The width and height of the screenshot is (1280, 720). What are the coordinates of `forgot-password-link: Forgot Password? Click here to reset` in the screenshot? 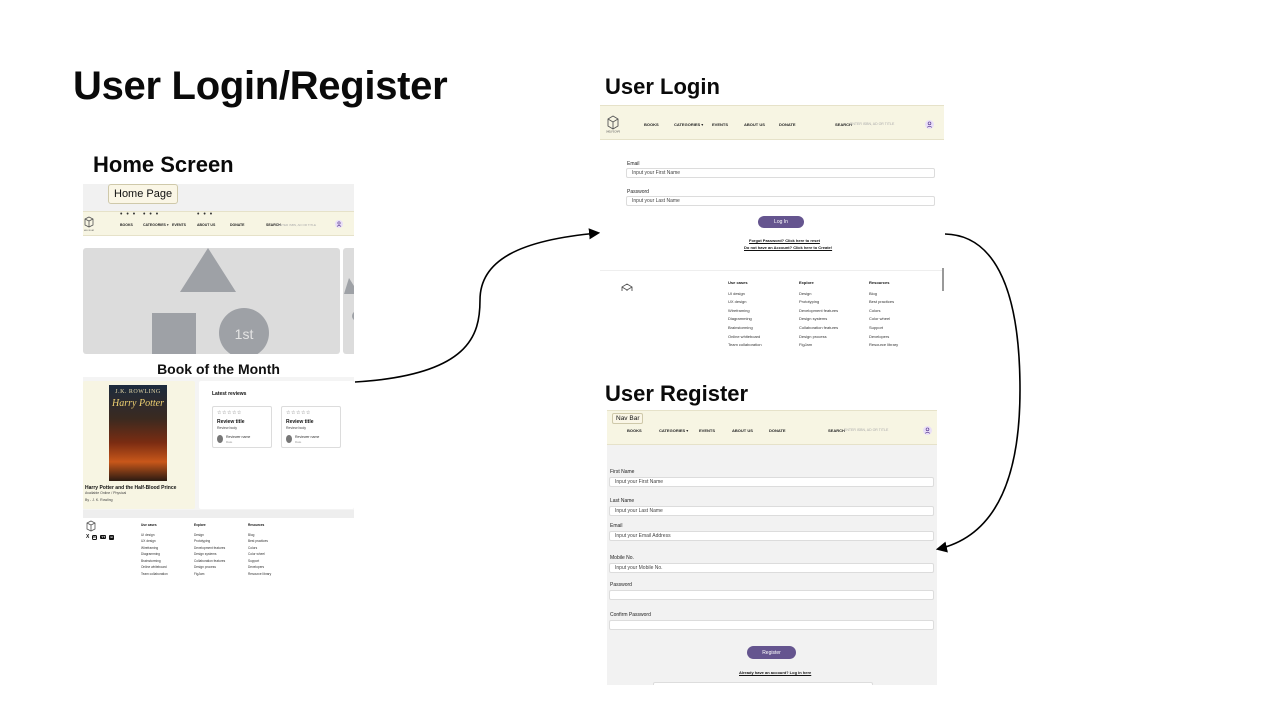 It's located at (784, 240).